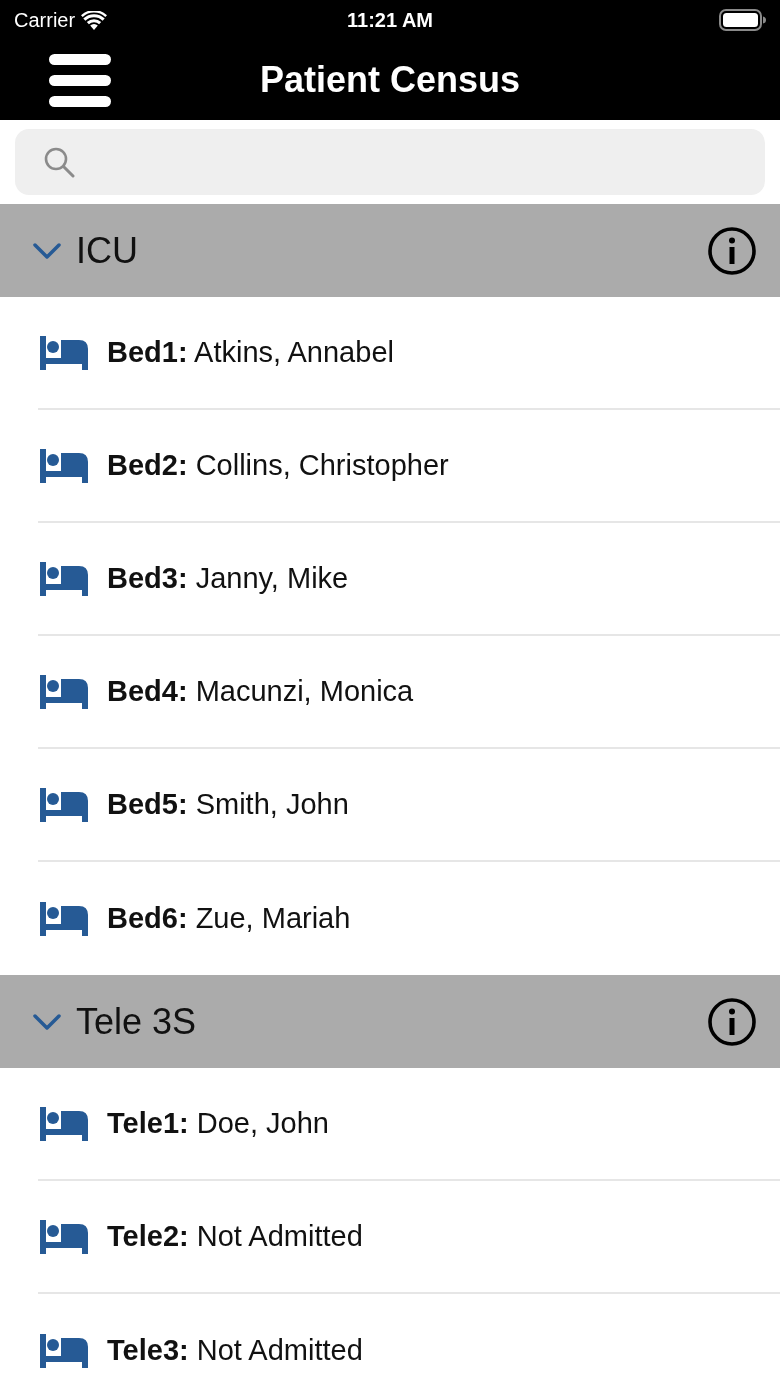 The image size is (780, 1387). What do you see at coordinates (80, 80) in the screenshot?
I see `menu-icon` at bounding box center [80, 80].